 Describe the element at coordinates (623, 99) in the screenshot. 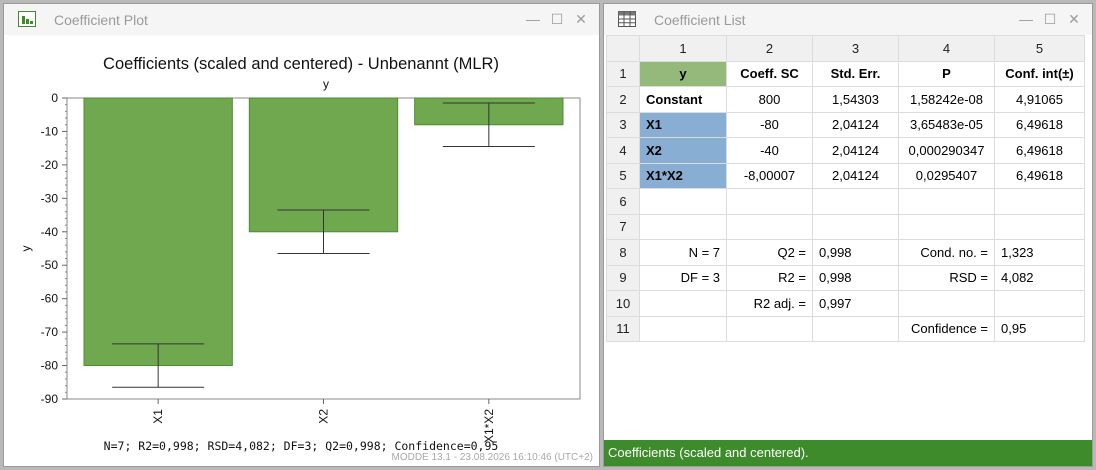

I see `row-number: 2` at that location.